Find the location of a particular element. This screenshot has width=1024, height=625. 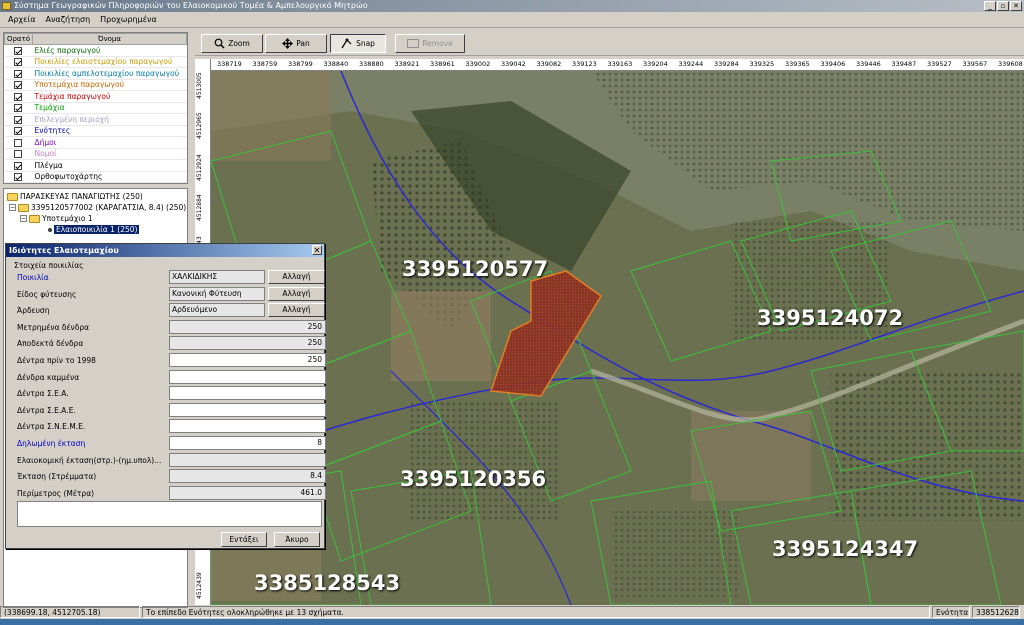

close-button: ✕ is located at coordinates (1016, 6).